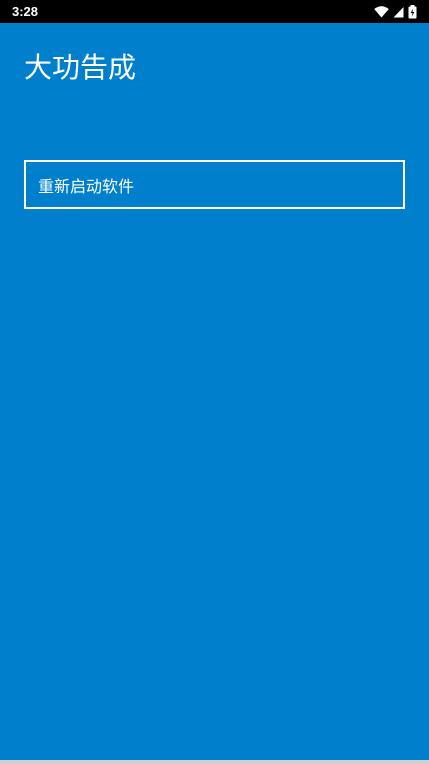 Image resolution: width=429 pixels, height=764 pixels. Describe the element at coordinates (381, 11) in the screenshot. I see `wifi-icon` at that location.